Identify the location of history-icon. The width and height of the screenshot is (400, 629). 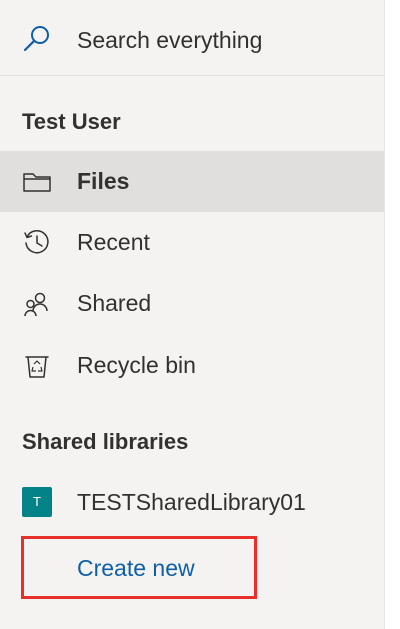
(37, 243).